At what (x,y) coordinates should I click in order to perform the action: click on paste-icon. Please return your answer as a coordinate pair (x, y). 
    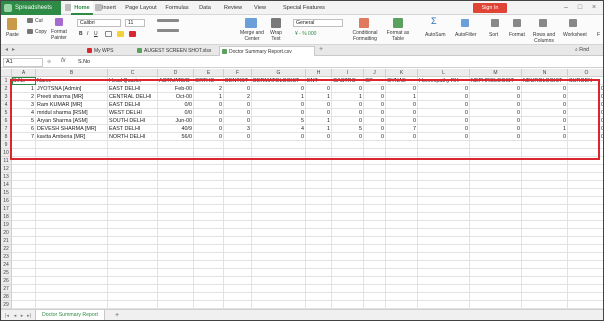
    Looking at the image, I should click on (12, 24).